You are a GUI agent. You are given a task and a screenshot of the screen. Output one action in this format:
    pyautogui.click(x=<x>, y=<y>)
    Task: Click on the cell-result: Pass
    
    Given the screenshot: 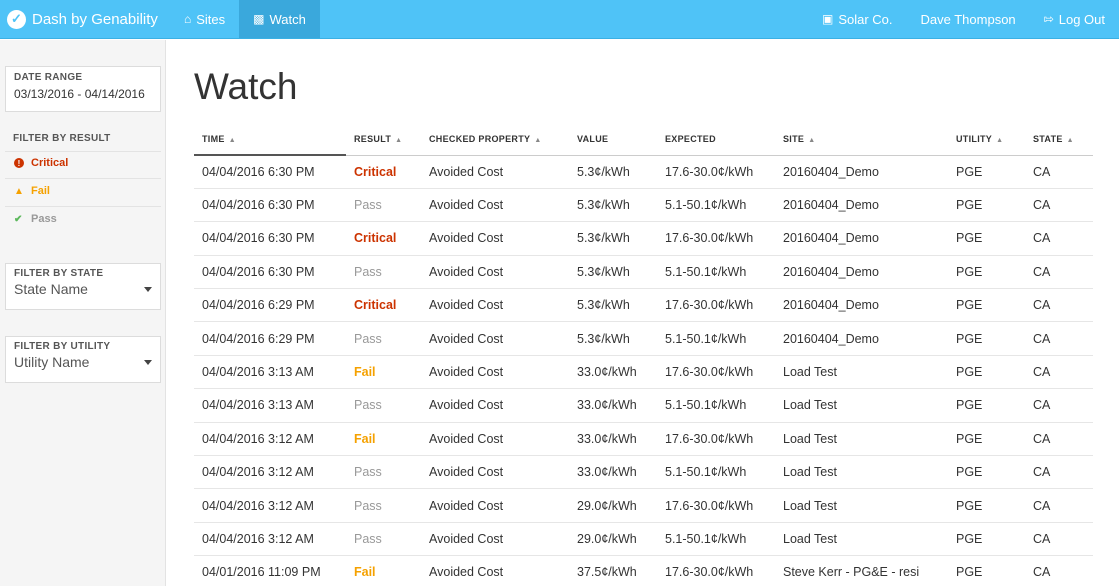 What is the action you would take?
    pyautogui.click(x=383, y=505)
    